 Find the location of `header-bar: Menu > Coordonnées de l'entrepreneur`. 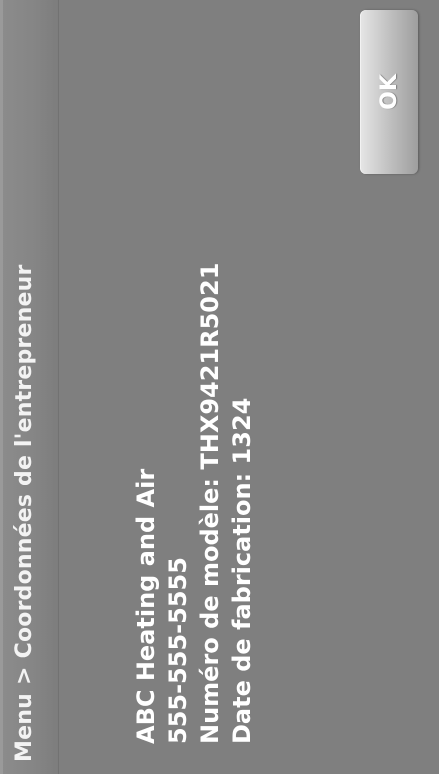

header-bar: Menu > Coordonnées de l'entrepreneur is located at coordinates (29, 387).